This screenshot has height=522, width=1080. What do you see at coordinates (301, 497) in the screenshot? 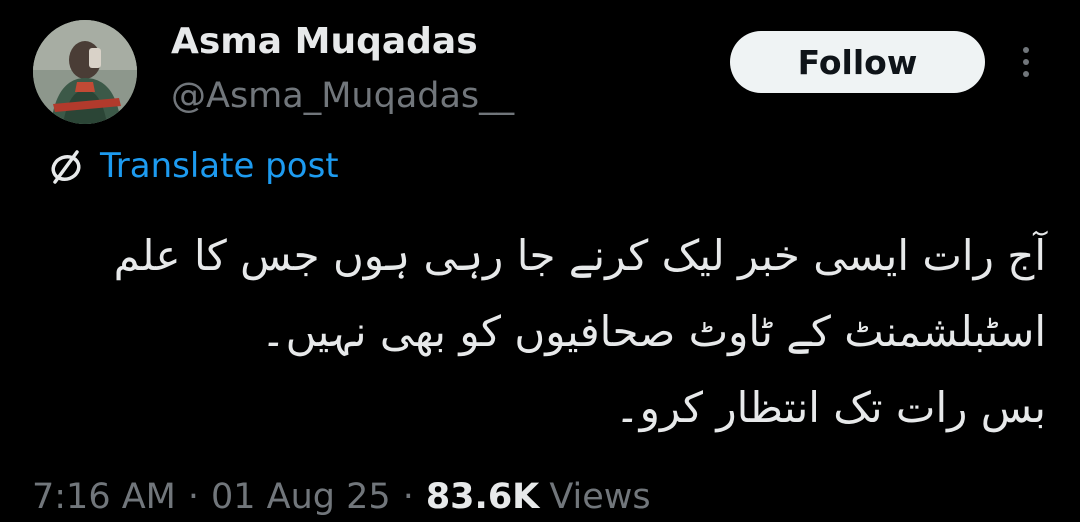
I see `post-date: 01 Aug 25` at bounding box center [301, 497].